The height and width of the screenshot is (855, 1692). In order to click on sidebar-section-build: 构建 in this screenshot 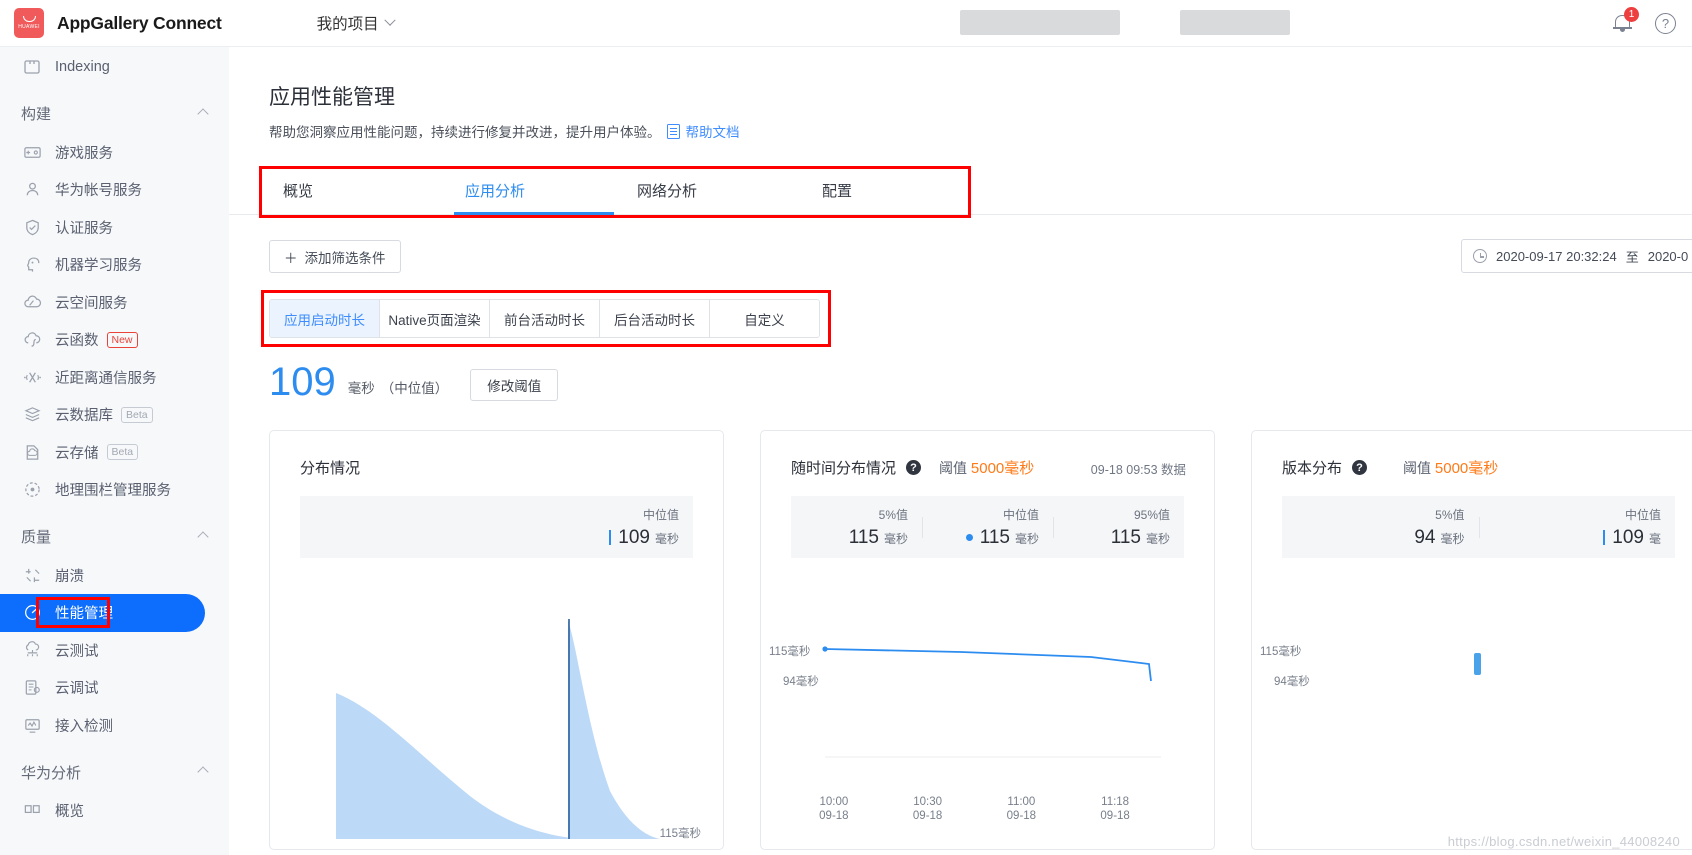, I will do `click(114, 114)`.